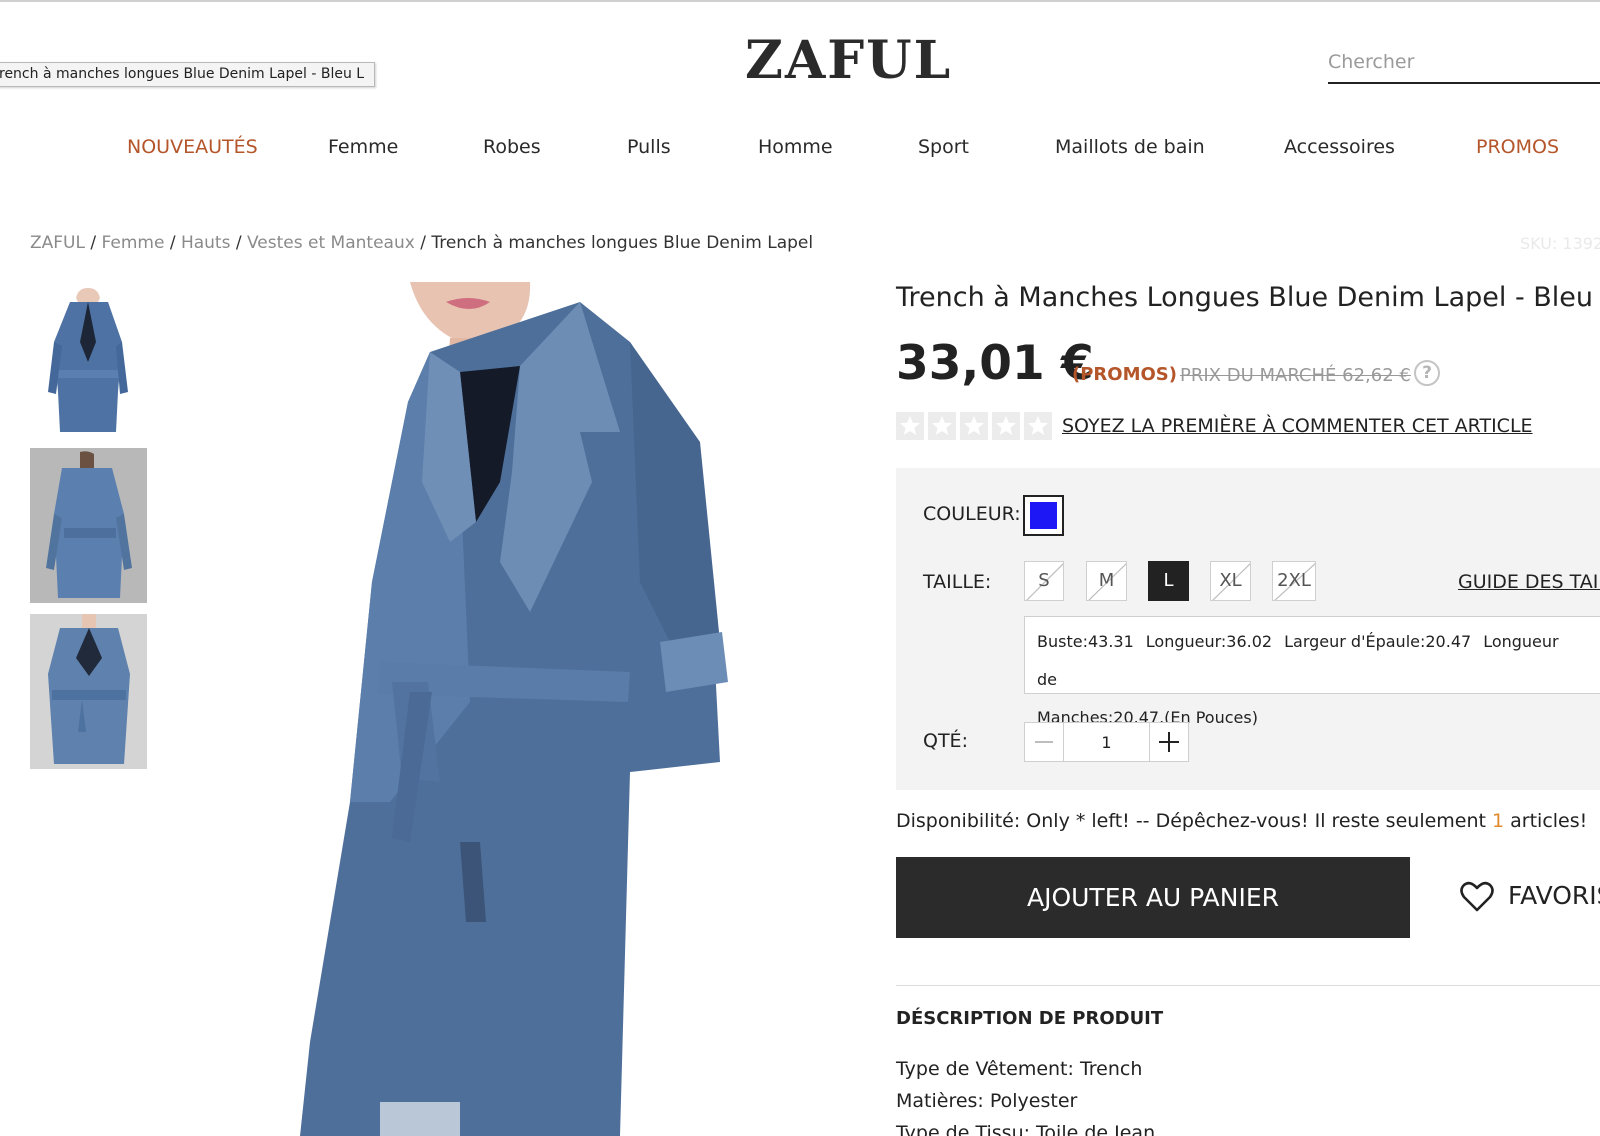 This screenshot has height=1136, width=1600. I want to click on breadcrumb-femme: Femme, so click(133, 243).